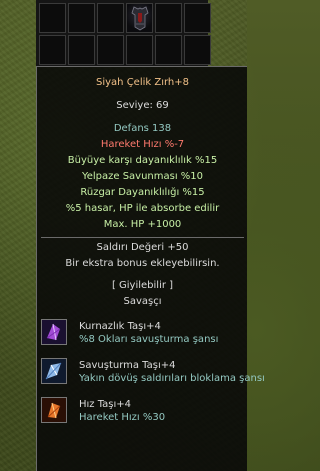  I want to click on divider, so click(142, 237).